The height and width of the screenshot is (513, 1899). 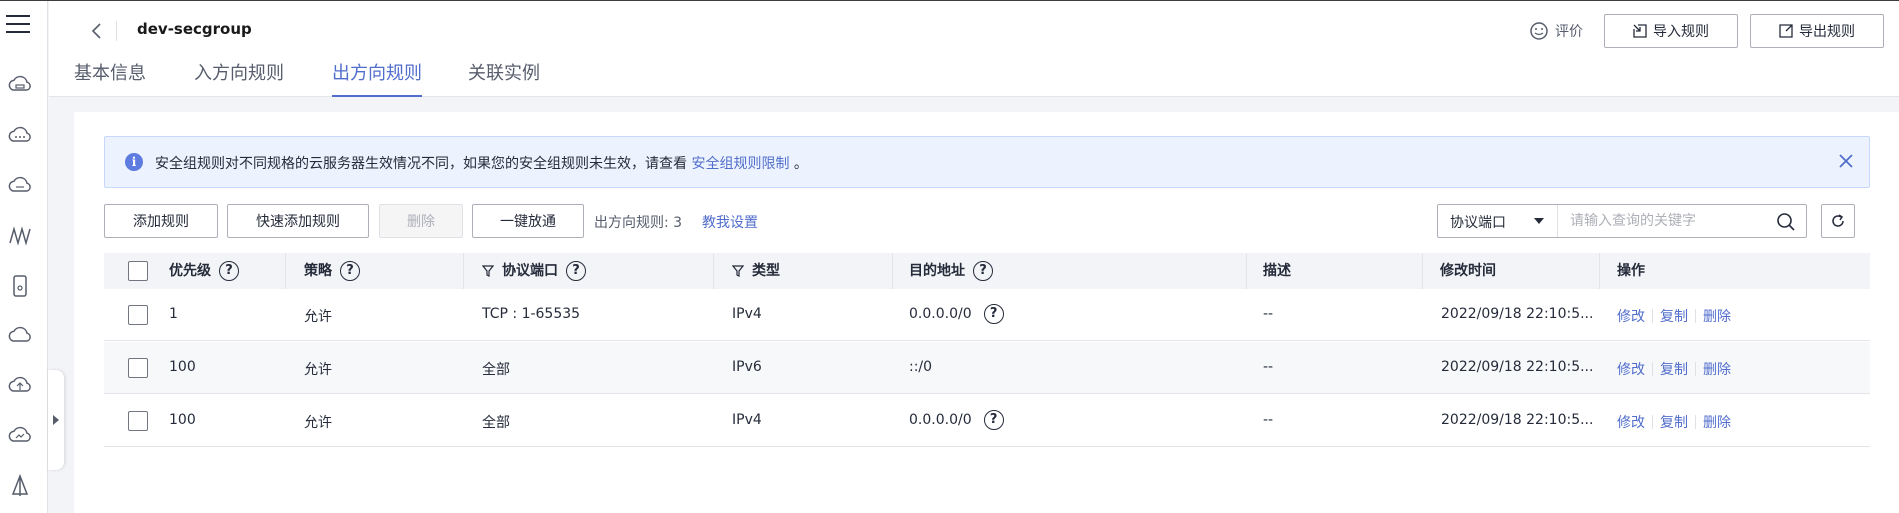 What do you see at coordinates (20, 236) in the screenshot?
I see `network-icon` at bounding box center [20, 236].